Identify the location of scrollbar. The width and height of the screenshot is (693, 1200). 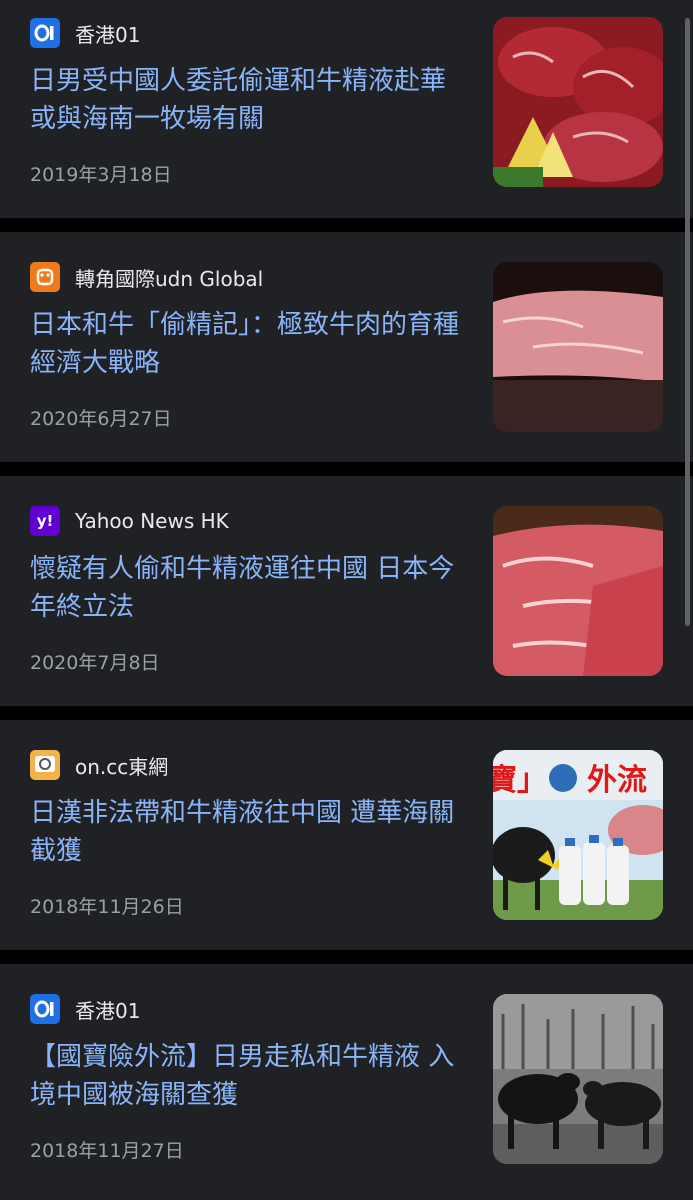
(687, 322).